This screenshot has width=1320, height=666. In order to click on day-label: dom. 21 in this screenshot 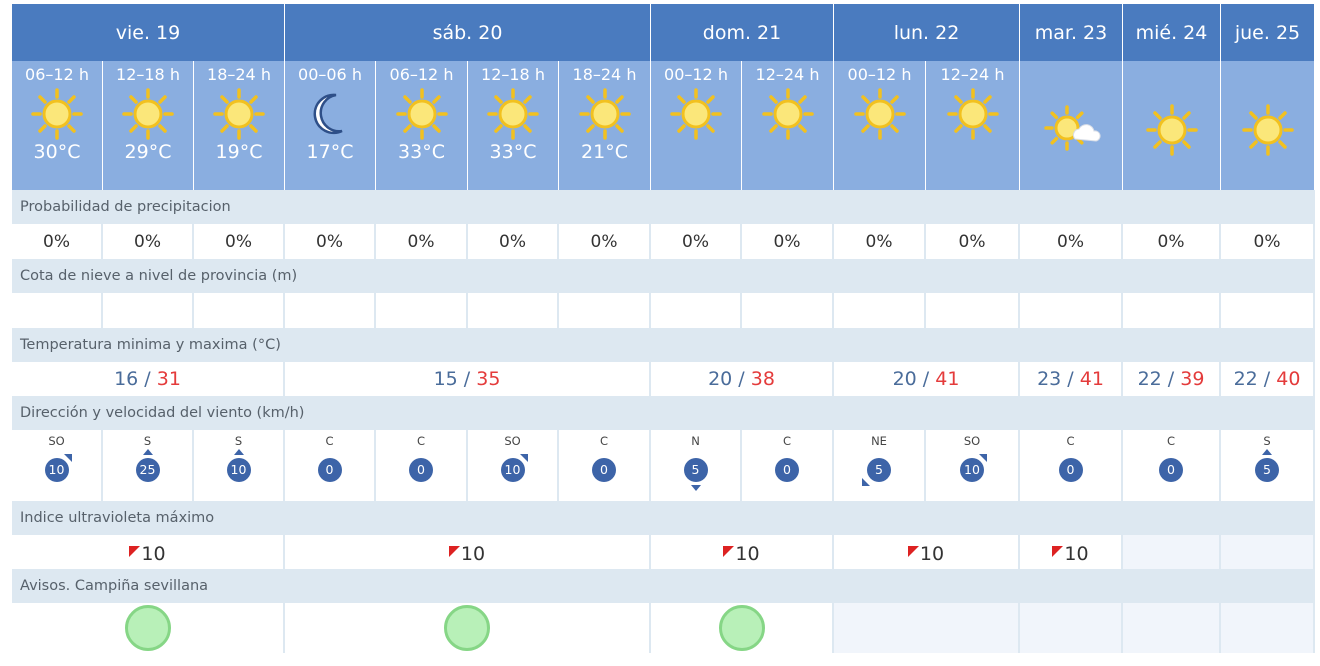, I will do `click(742, 32)`.